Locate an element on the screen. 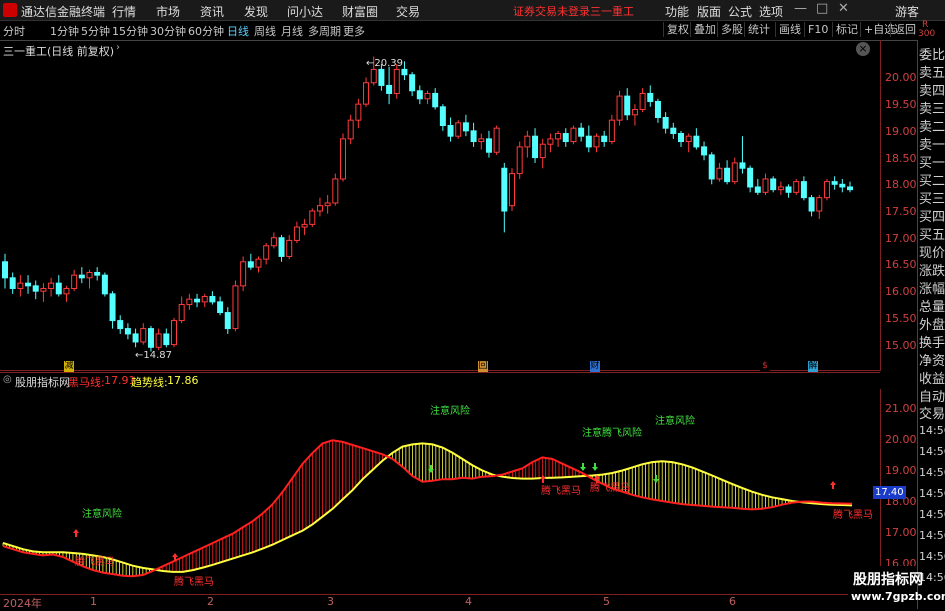 The image size is (945, 611). quote-label-15: 外盘 is located at coordinates (932, 323).